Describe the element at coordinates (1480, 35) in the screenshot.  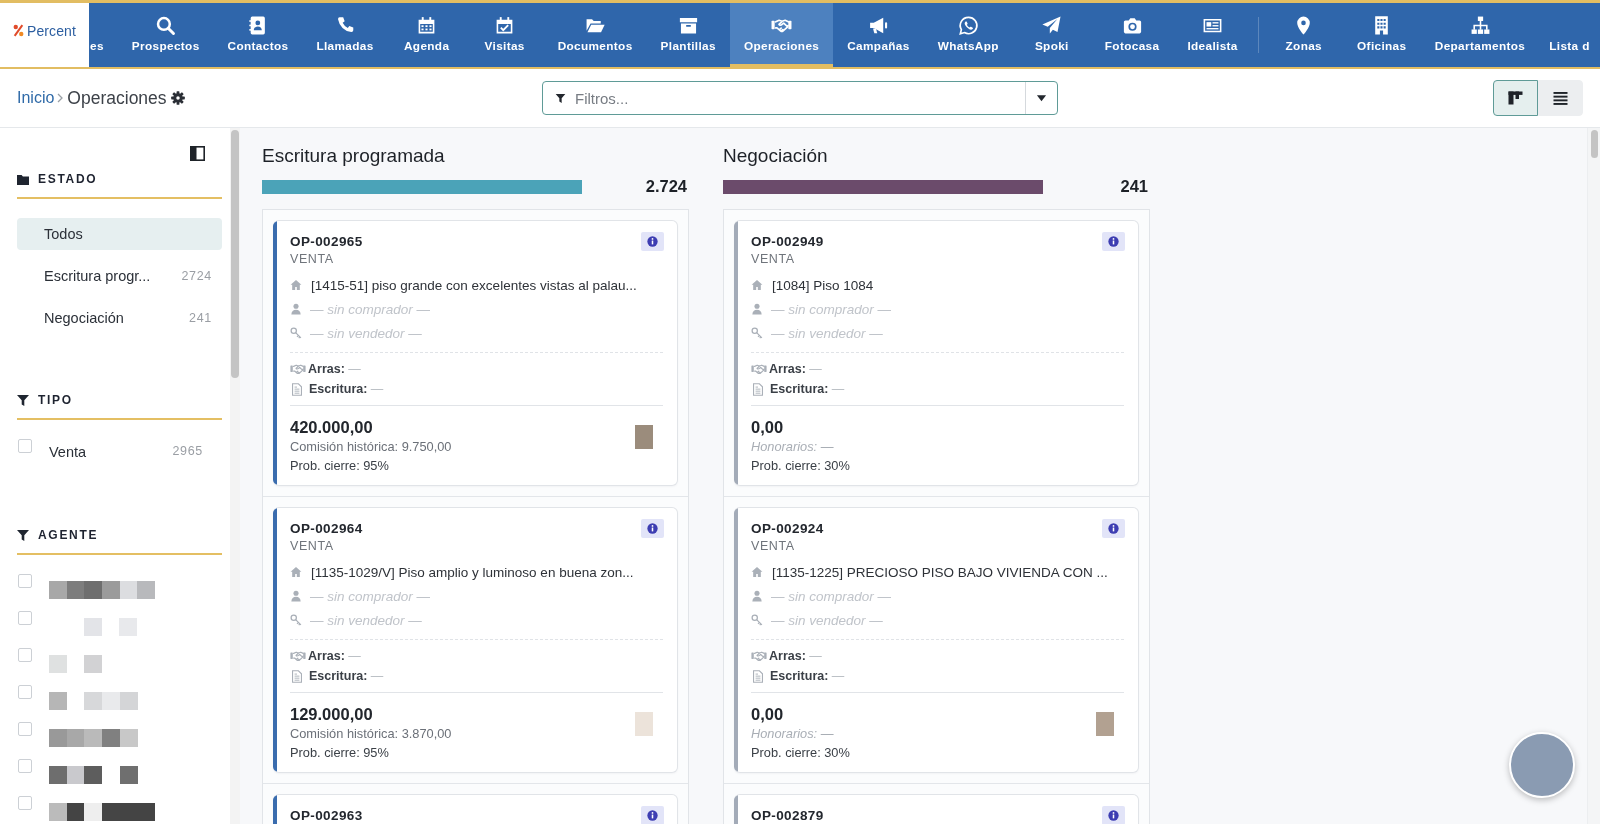
I see `nav-tab: Departamentos` at that location.